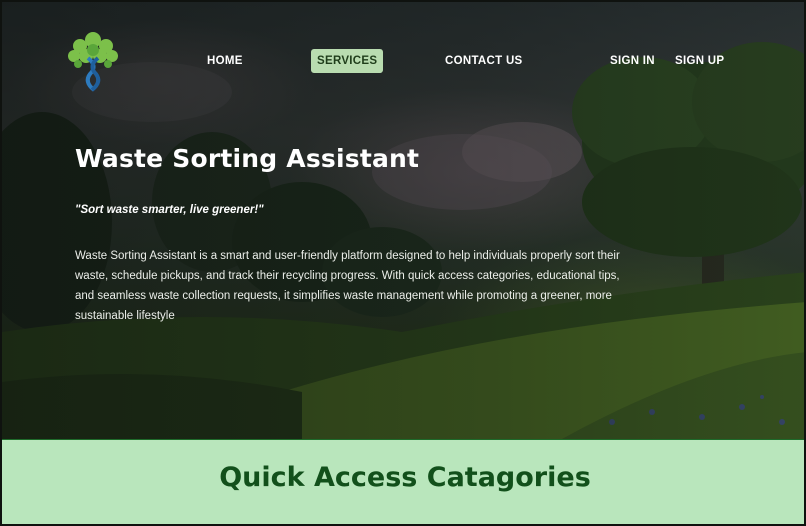 This screenshot has height=526, width=806. I want to click on sign-up-link: SIGN UP, so click(699, 61).